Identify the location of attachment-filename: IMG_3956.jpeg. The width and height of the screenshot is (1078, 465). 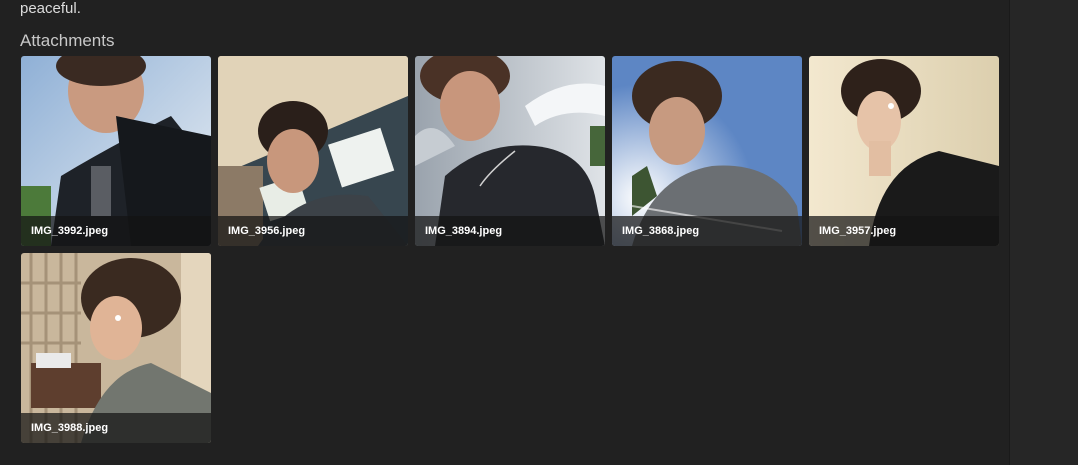
(313, 231).